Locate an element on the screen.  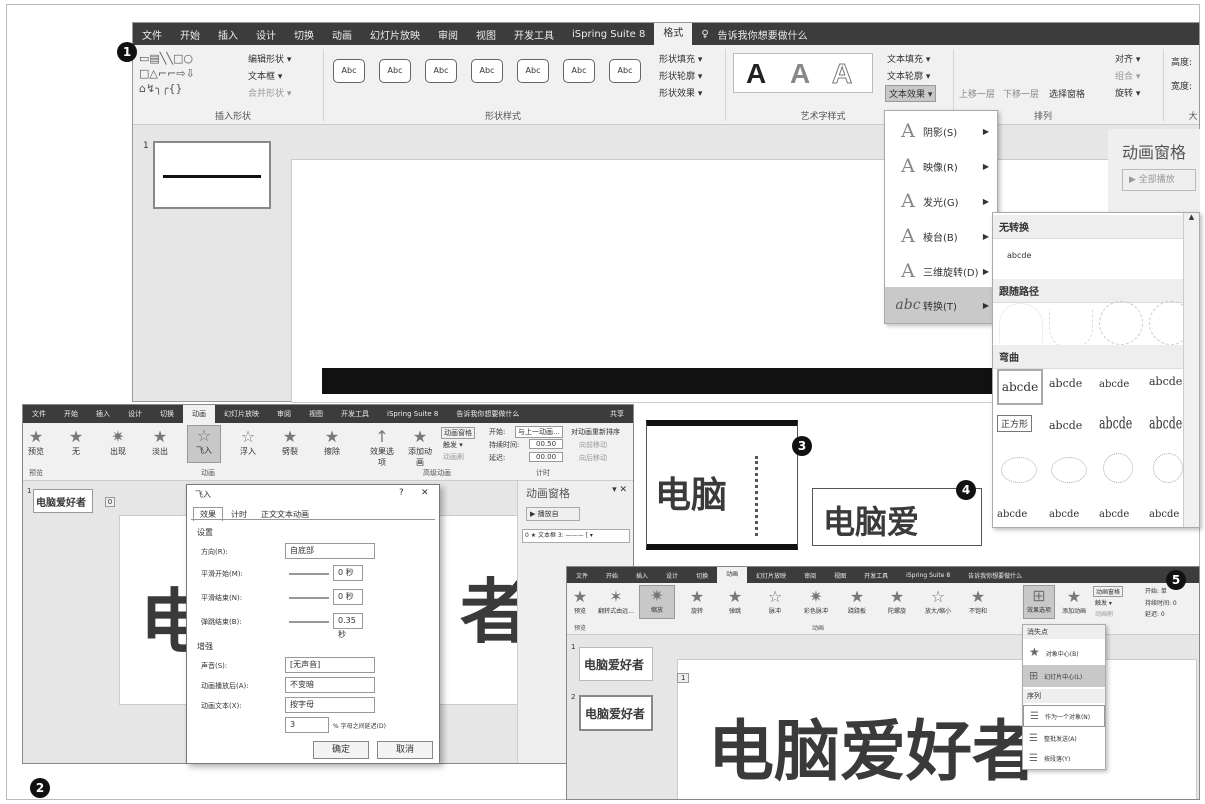
slide-canvas: 电脑爱好者 is located at coordinates (937, 729).